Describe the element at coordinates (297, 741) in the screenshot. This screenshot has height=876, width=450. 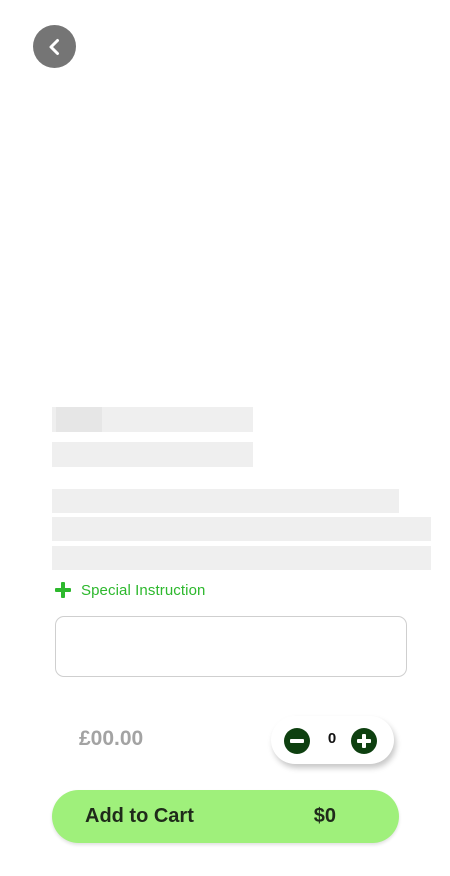
I see `decrement-quantity-button` at that location.